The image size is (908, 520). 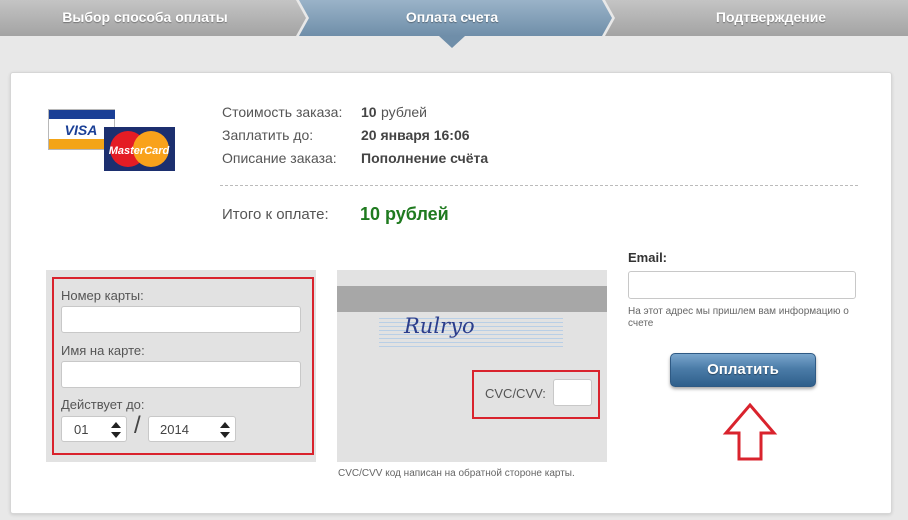 What do you see at coordinates (174, 429) in the screenshot?
I see `expiry-year-value: 2014` at bounding box center [174, 429].